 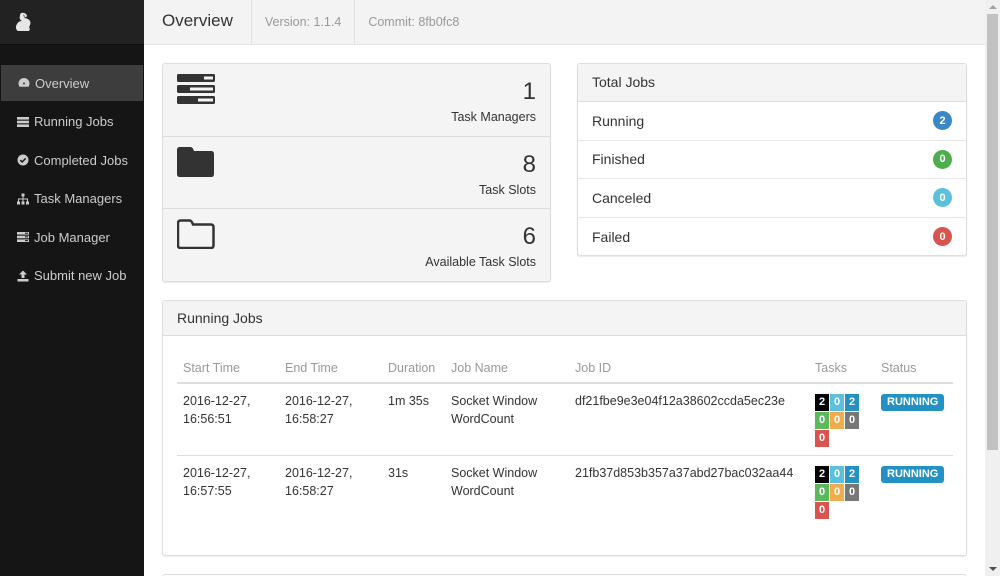 What do you see at coordinates (23, 160) in the screenshot?
I see `check-circle-icon` at bounding box center [23, 160].